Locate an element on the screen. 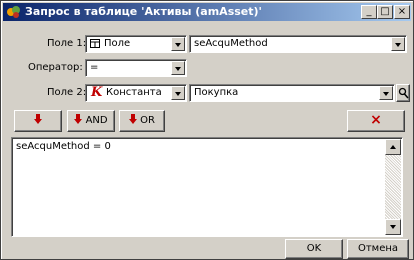 This screenshot has width=414, height=260. insert-button is located at coordinates (38, 121).